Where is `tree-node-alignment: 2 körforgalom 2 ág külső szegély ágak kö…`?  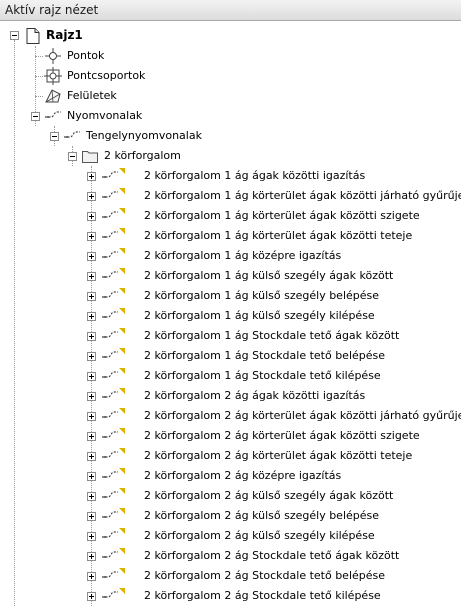
tree-node-alignment: 2 körforgalom 2 ág külső szegély ágak kö… is located at coordinates (230, 496).